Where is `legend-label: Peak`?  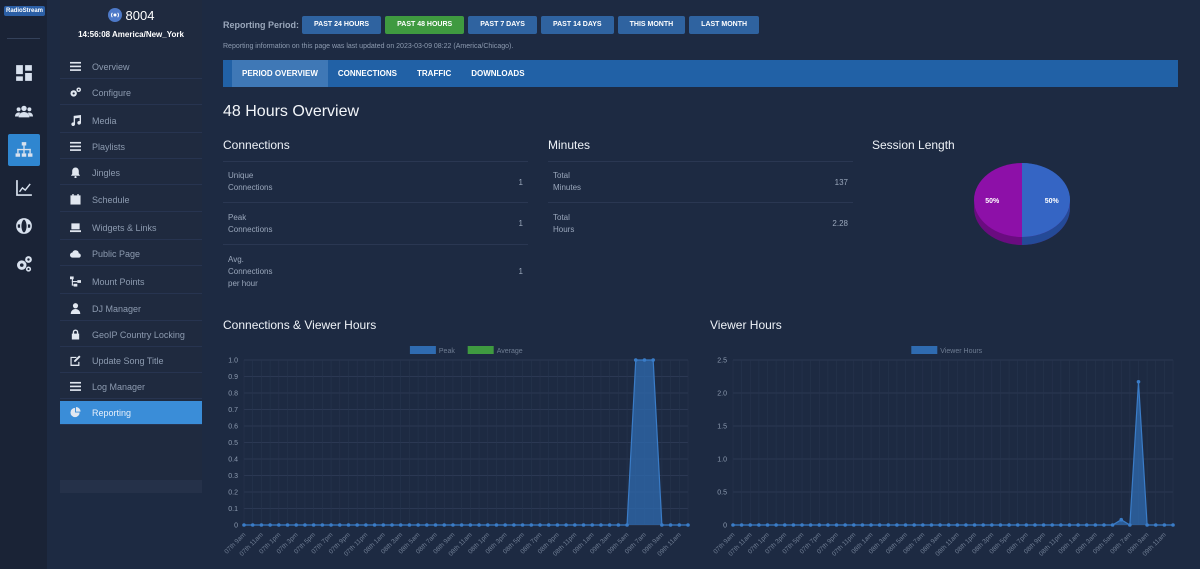
legend-label: Peak is located at coordinates (447, 351).